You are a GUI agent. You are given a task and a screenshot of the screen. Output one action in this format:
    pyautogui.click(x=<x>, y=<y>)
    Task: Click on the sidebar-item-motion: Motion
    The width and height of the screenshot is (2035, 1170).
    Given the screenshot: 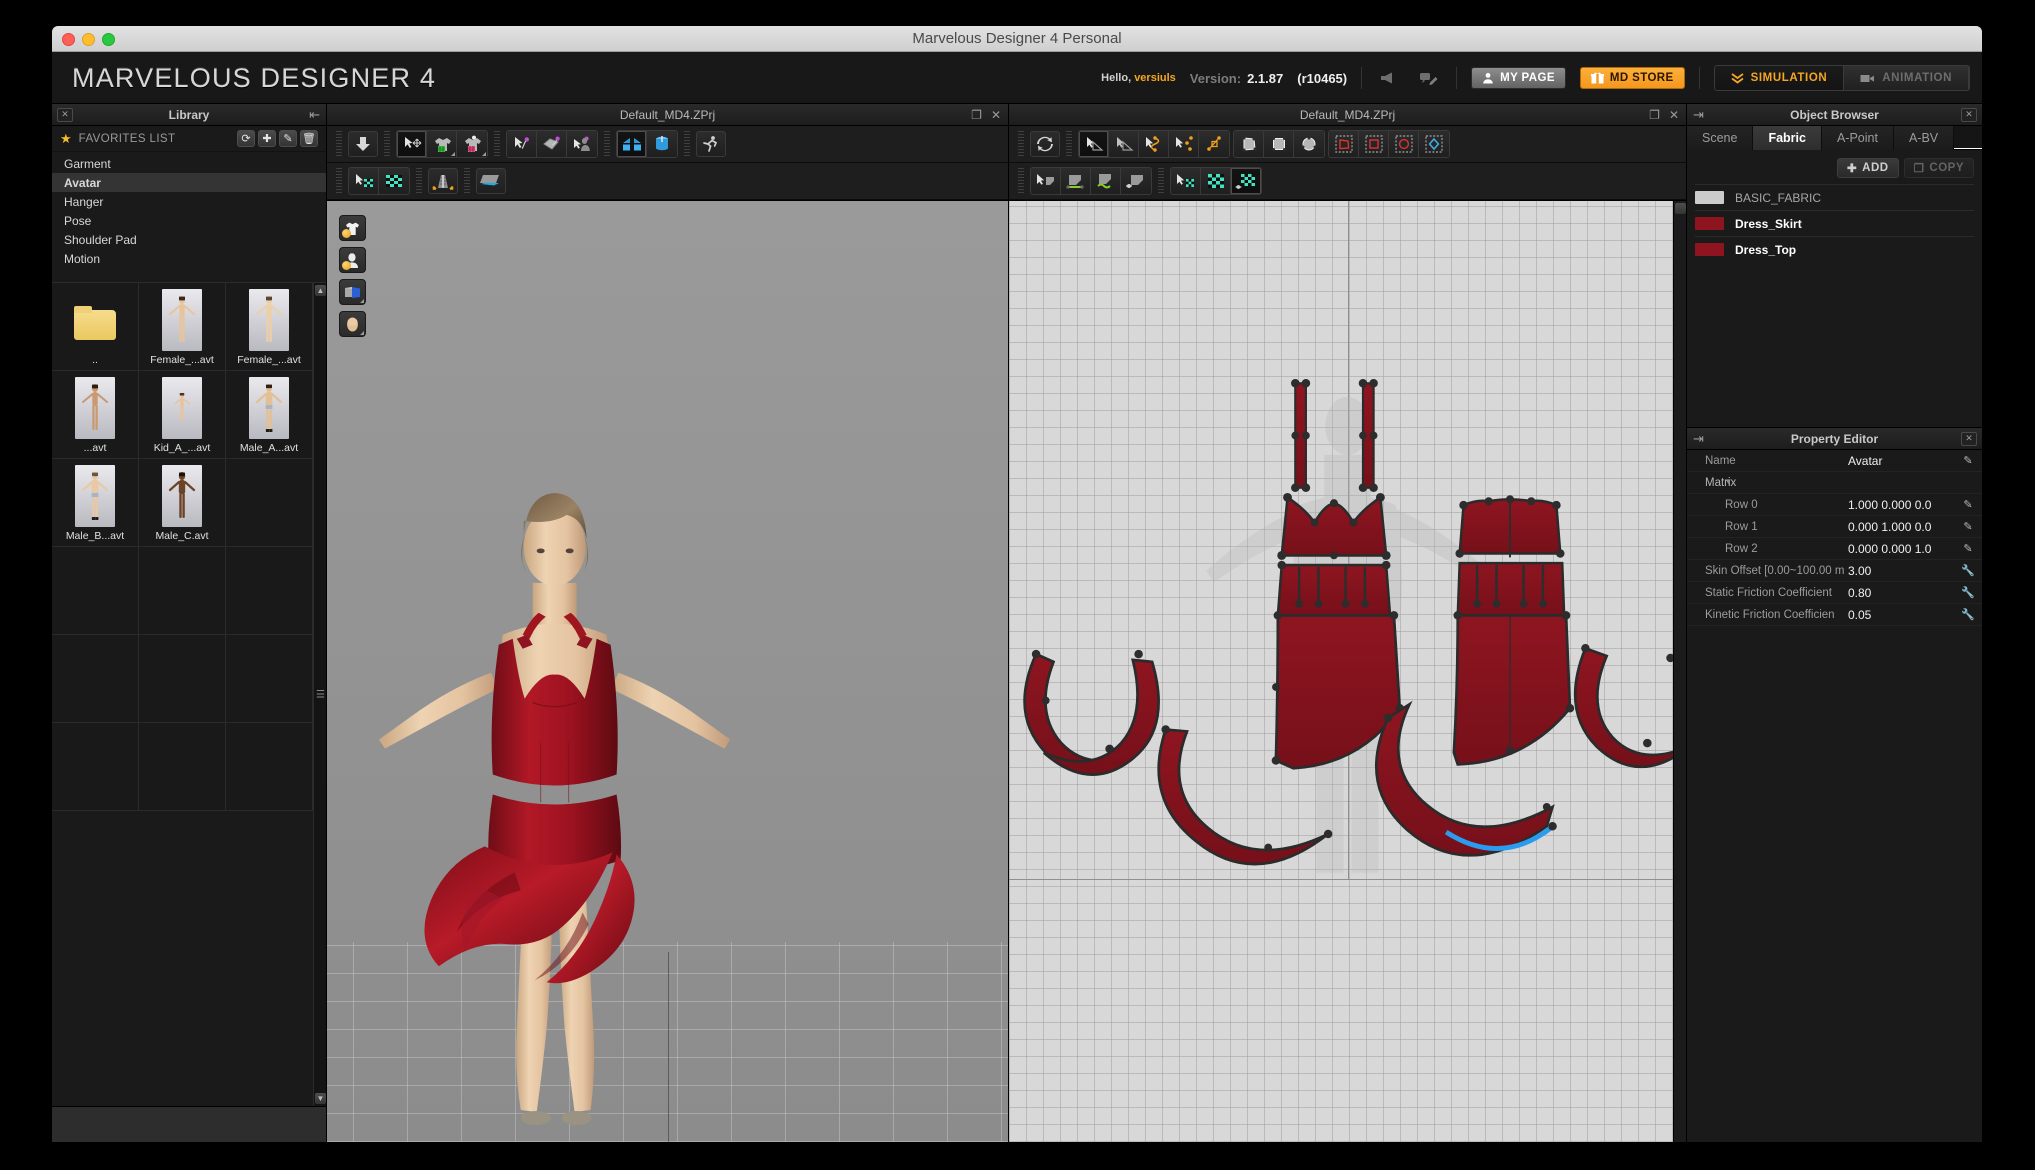 What is the action you would take?
    pyautogui.click(x=189, y=258)
    